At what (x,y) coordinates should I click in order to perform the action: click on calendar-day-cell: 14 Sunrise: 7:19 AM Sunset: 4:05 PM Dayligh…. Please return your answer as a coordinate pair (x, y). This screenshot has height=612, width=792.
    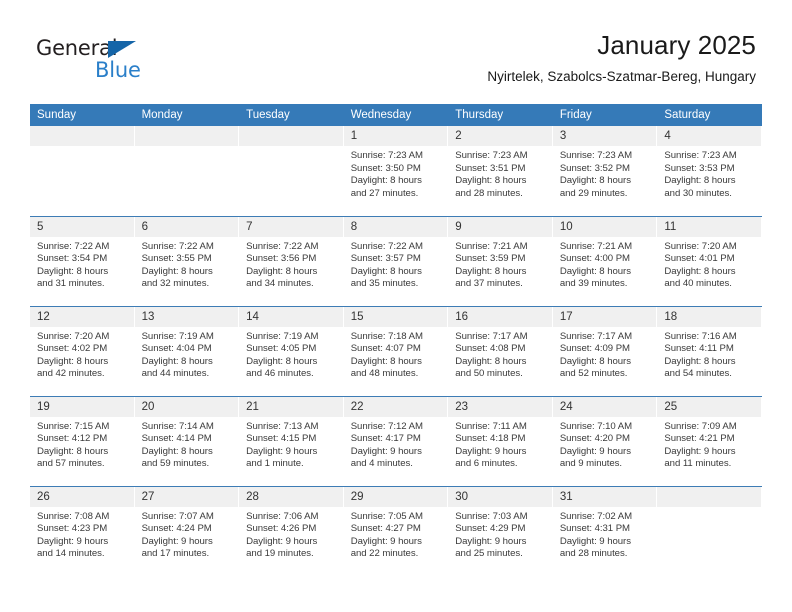
    Looking at the image, I should click on (291, 350).